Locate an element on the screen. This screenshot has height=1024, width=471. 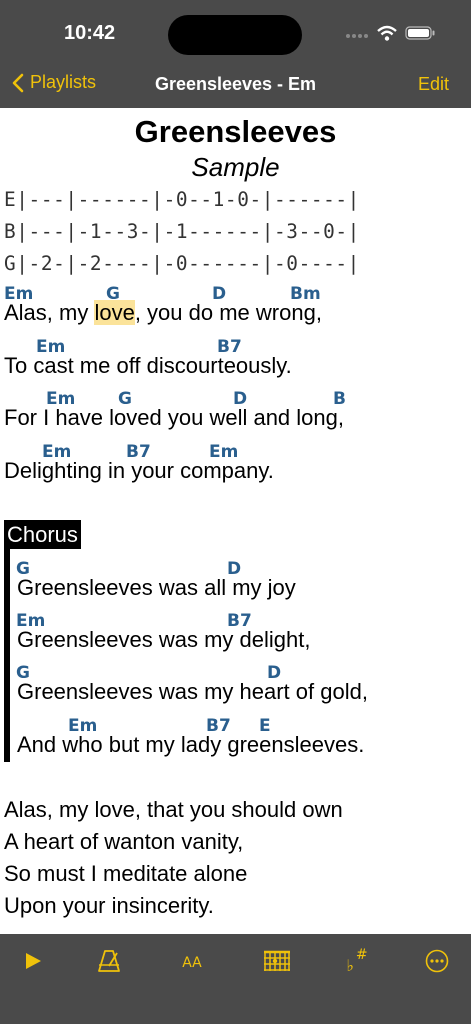
status-bar: 10:42 is located at coordinates (235, 31).